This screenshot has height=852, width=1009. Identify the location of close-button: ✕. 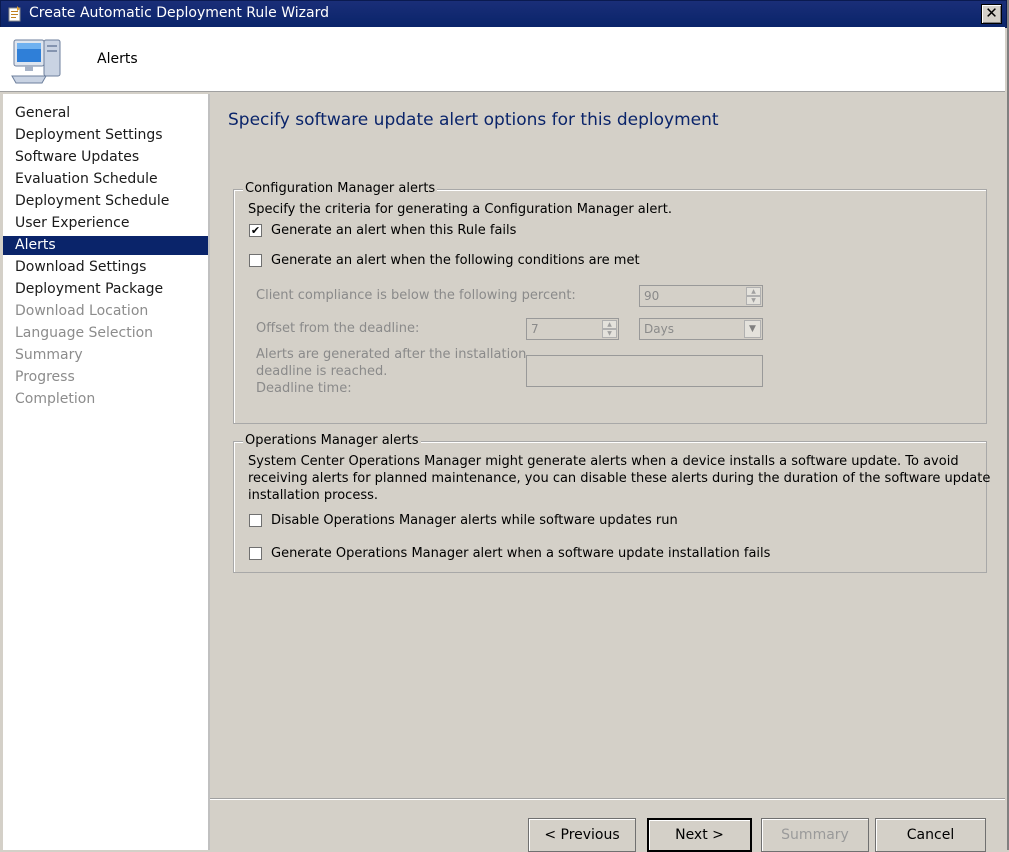
(991, 14).